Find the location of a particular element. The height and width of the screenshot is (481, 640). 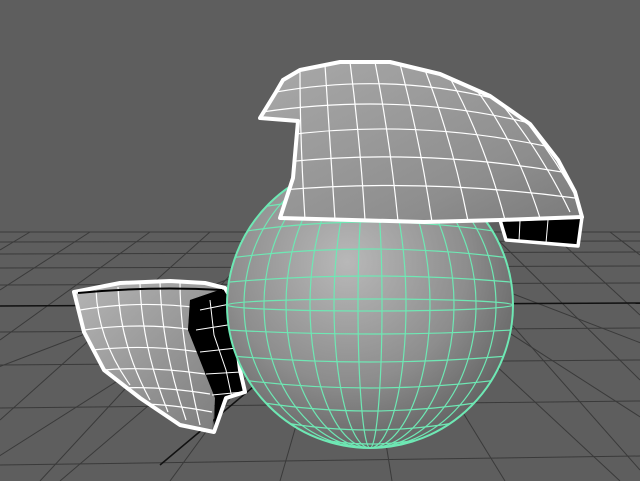

side-shell is located at coordinates (159, 356).